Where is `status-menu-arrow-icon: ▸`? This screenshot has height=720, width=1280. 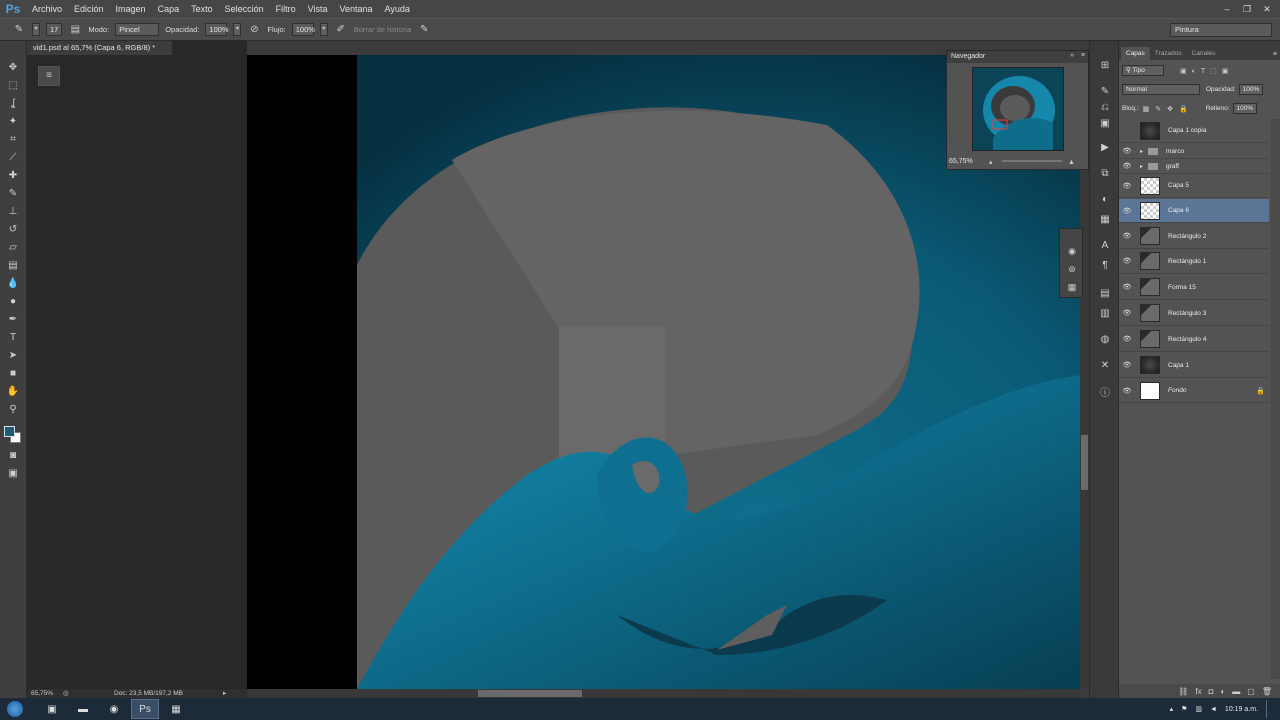 status-menu-arrow-icon: ▸ is located at coordinates (224, 693).